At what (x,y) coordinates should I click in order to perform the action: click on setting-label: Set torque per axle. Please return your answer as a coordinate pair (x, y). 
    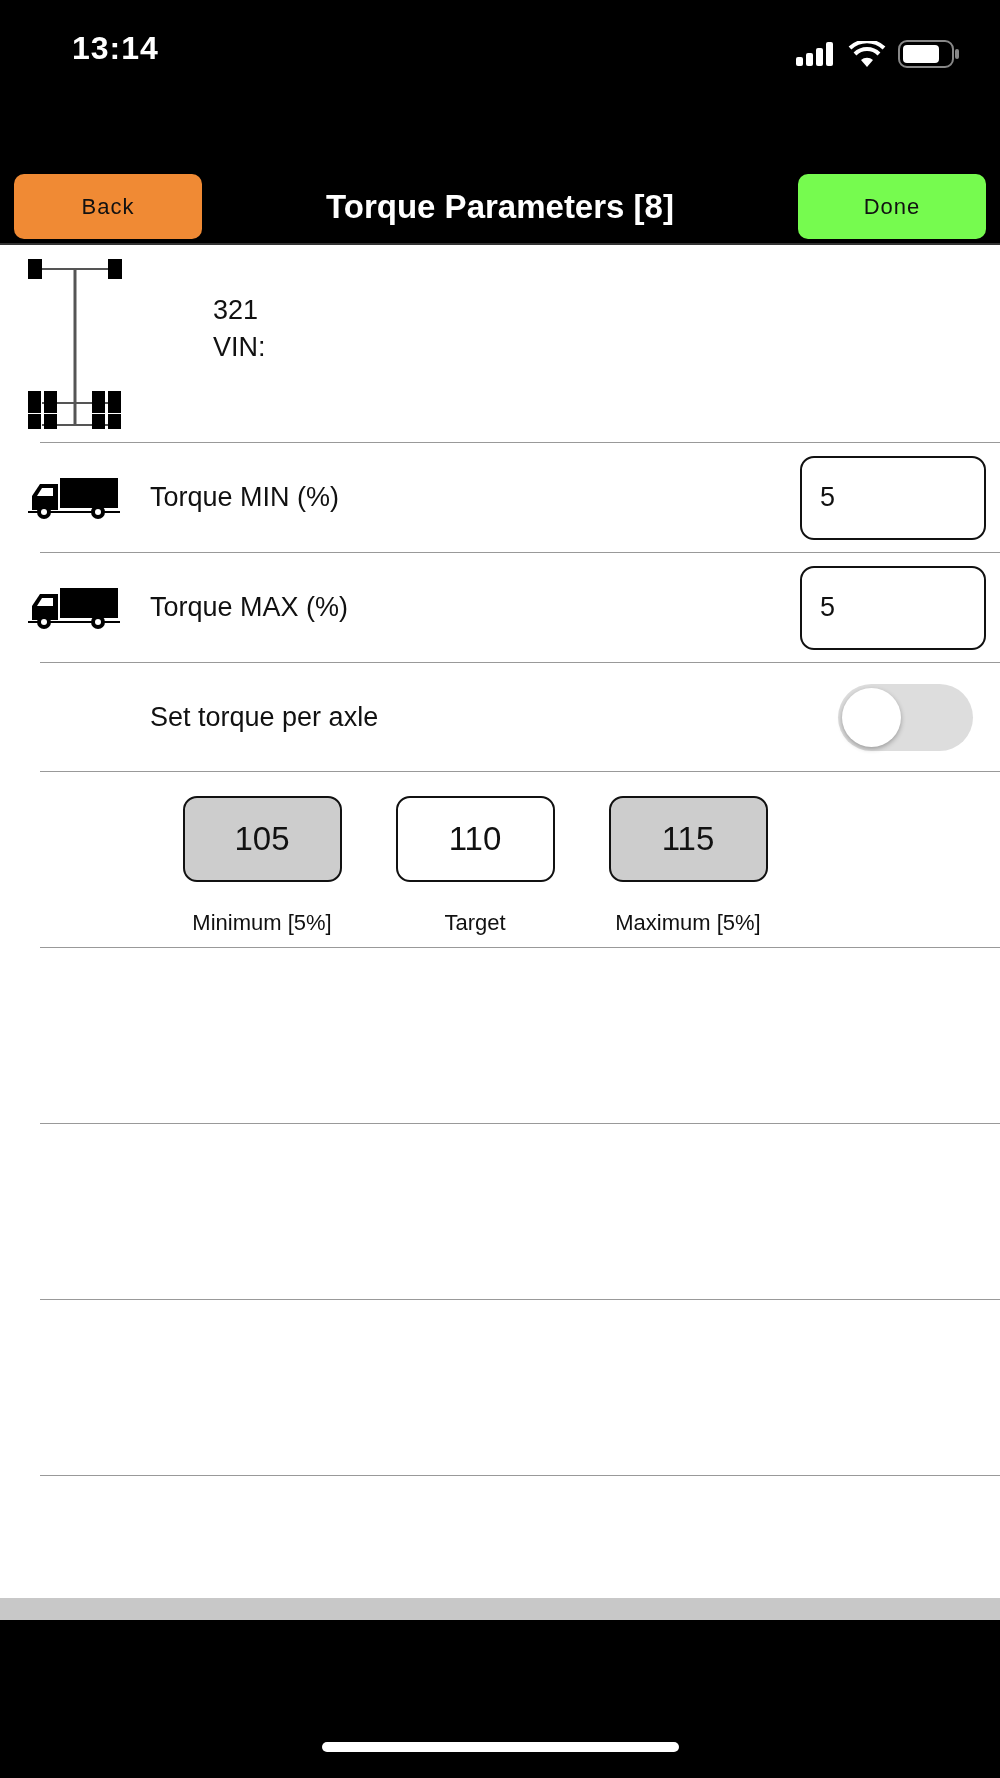
    Looking at the image, I should click on (264, 717).